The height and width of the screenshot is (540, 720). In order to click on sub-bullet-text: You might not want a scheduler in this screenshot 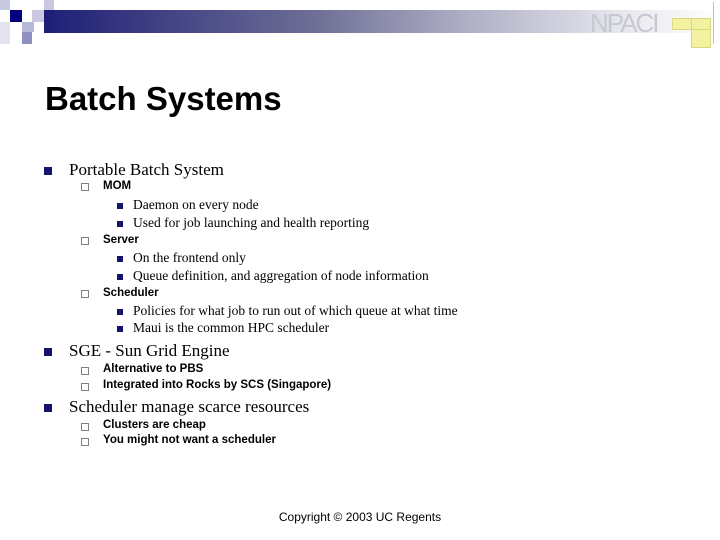, I will do `click(189, 440)`.